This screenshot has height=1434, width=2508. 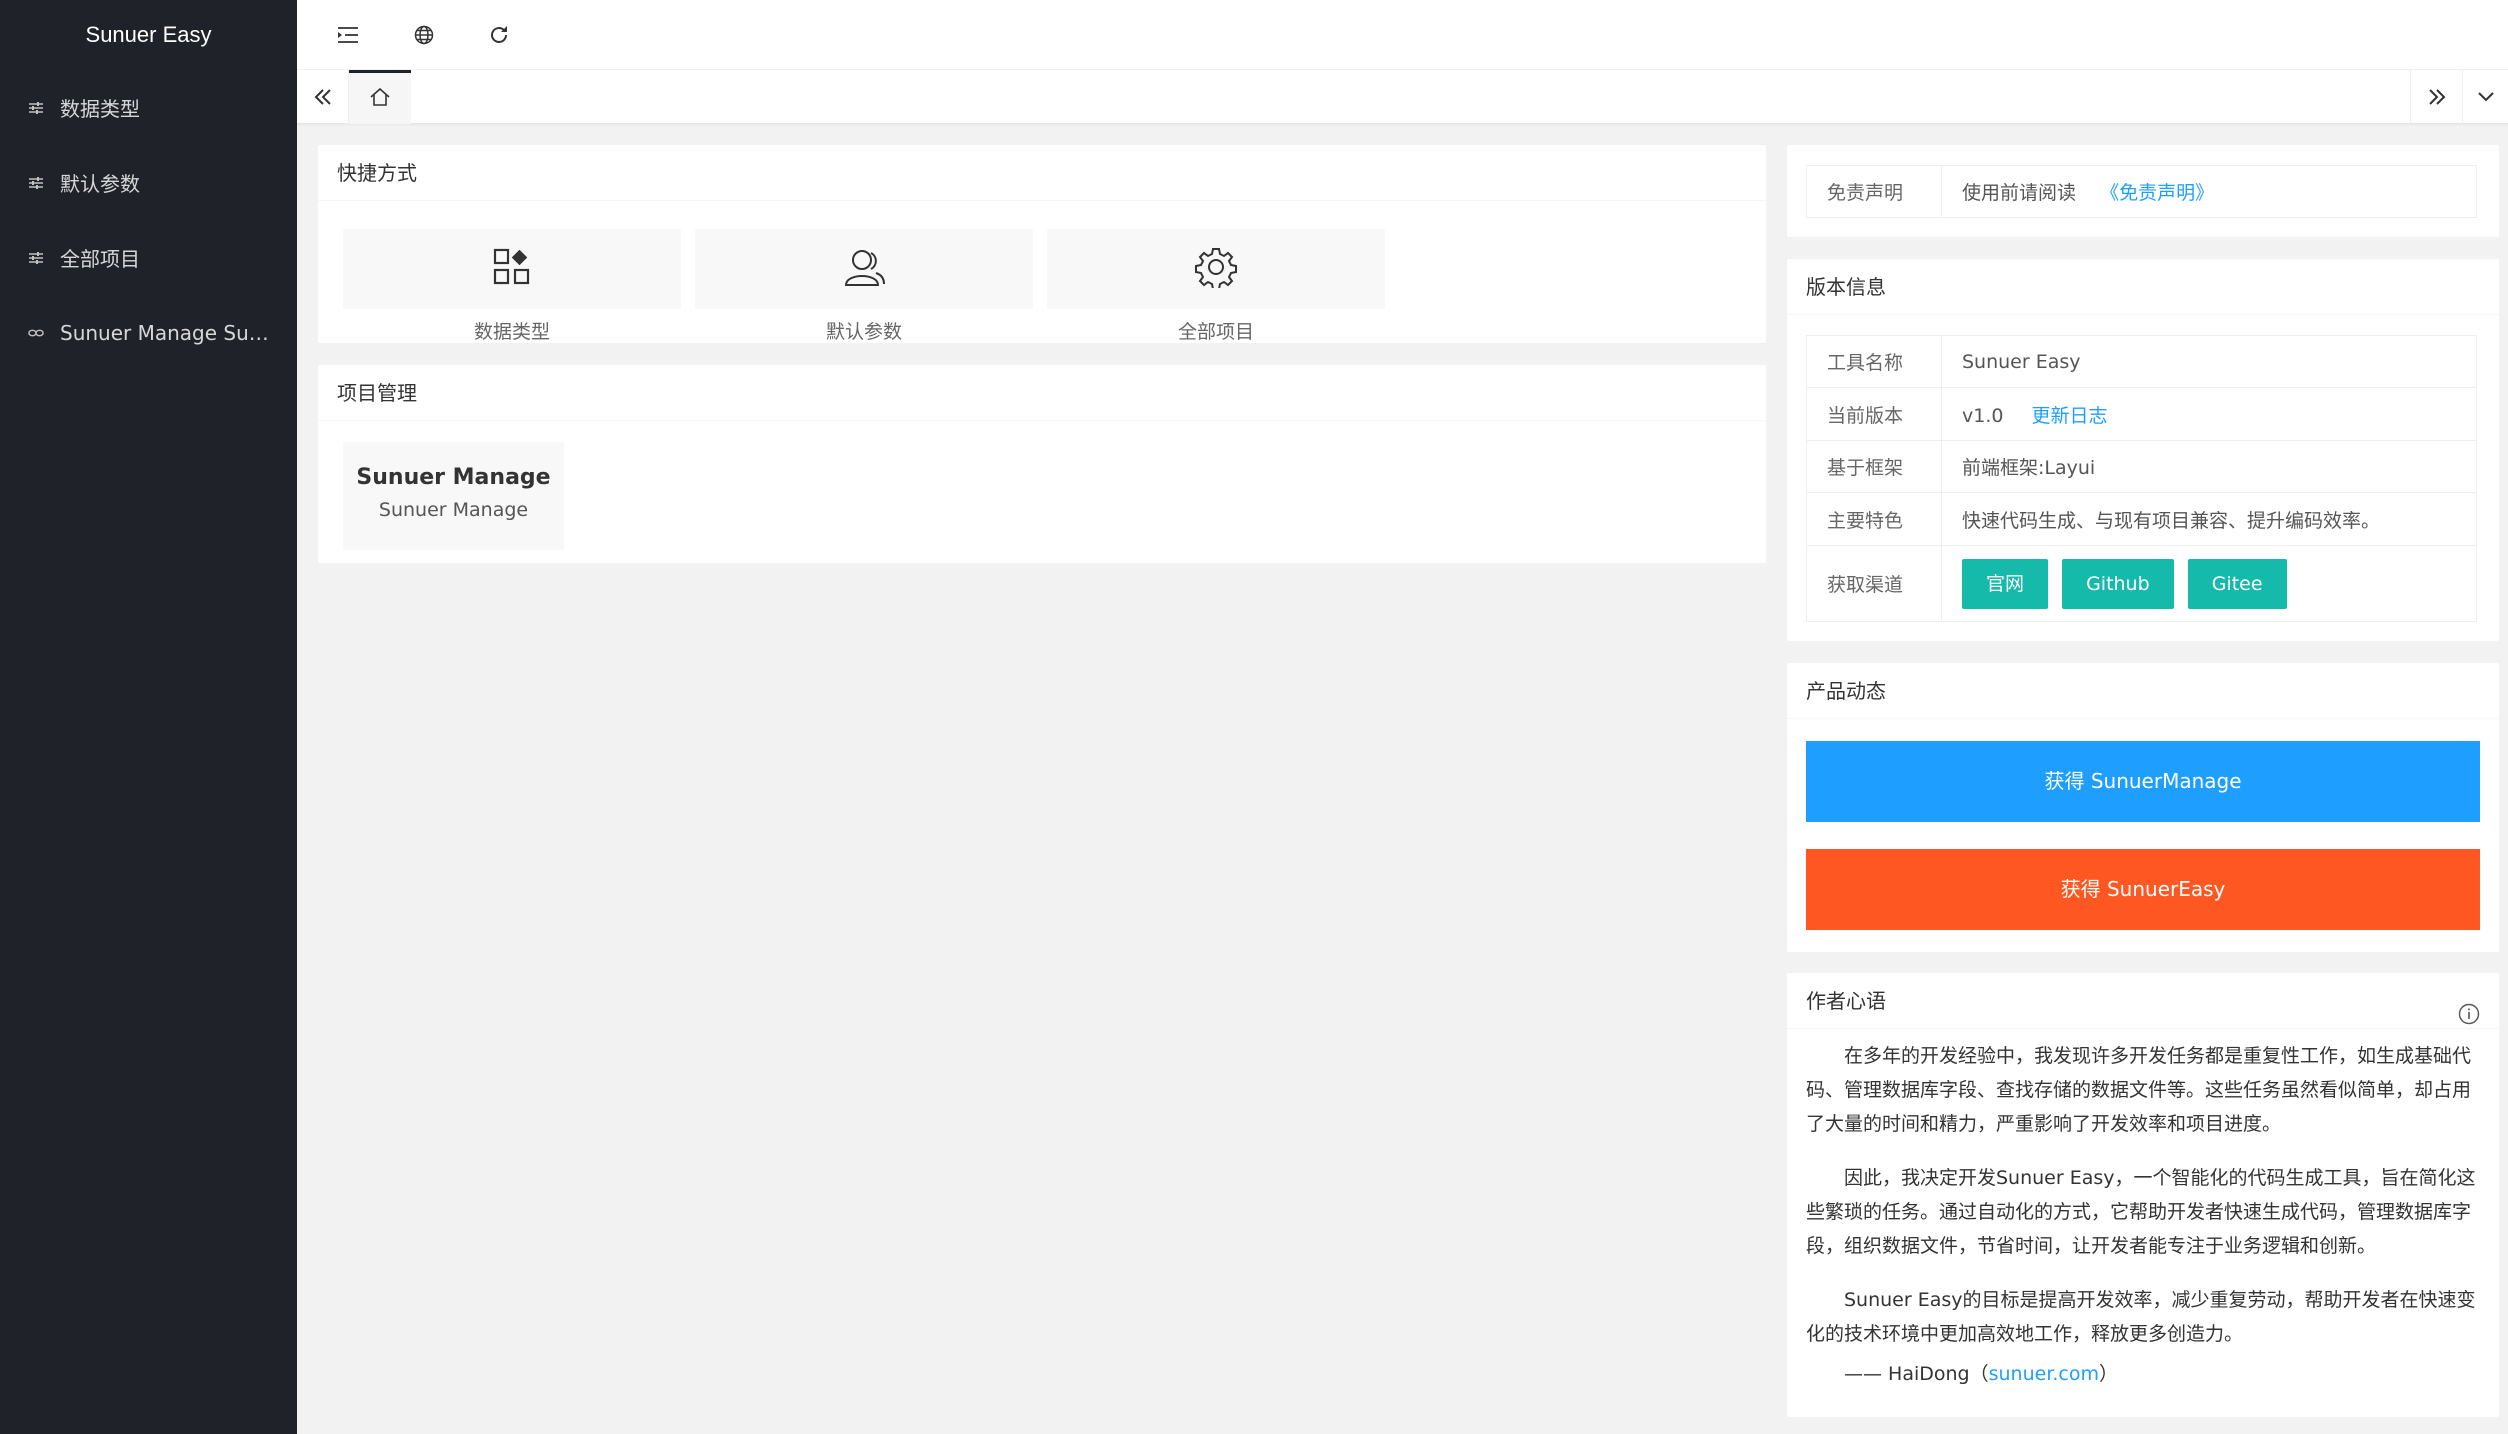 What do you see at coordinates (2143, 691) in the screenshot?
I see `product-news-title: 产品动态` at bounding box center [2143, 691].